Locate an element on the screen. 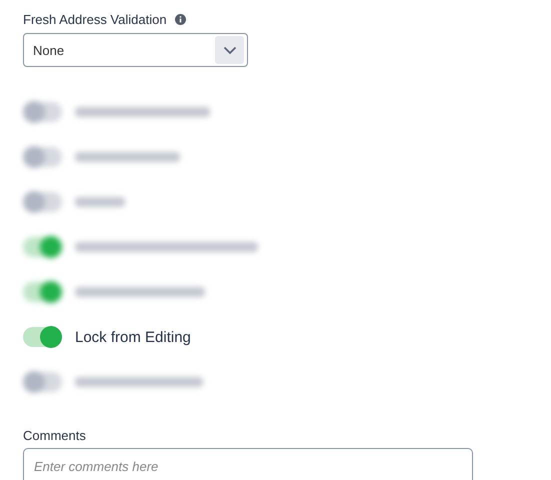  comments-field: Enter comments here is located at coordinates (248, 464).